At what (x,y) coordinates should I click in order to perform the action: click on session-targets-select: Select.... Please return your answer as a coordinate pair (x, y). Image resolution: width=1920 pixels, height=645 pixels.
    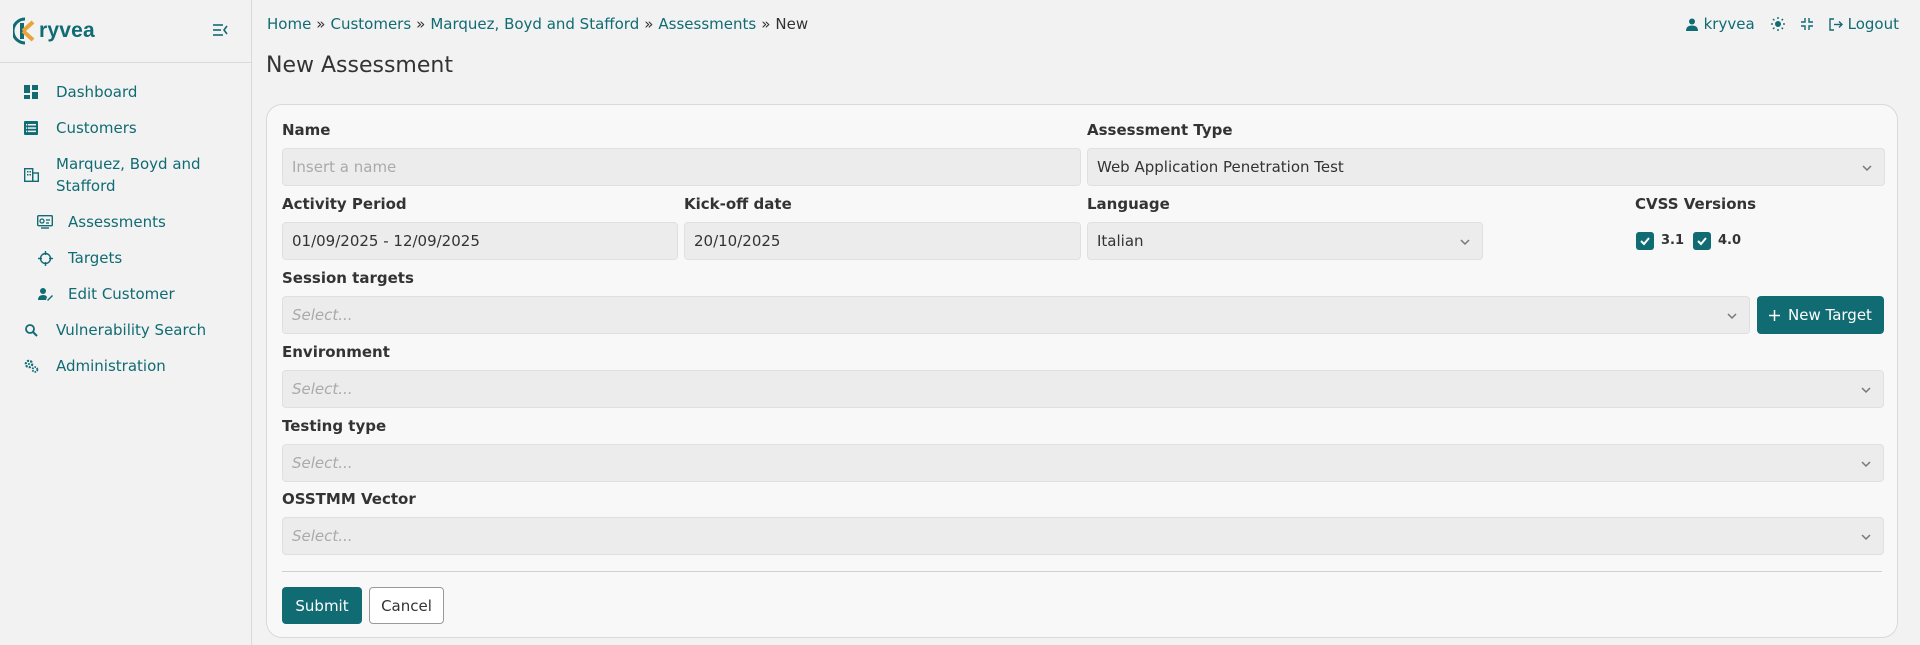
    Looking at the image, I should click on (1016, 315).